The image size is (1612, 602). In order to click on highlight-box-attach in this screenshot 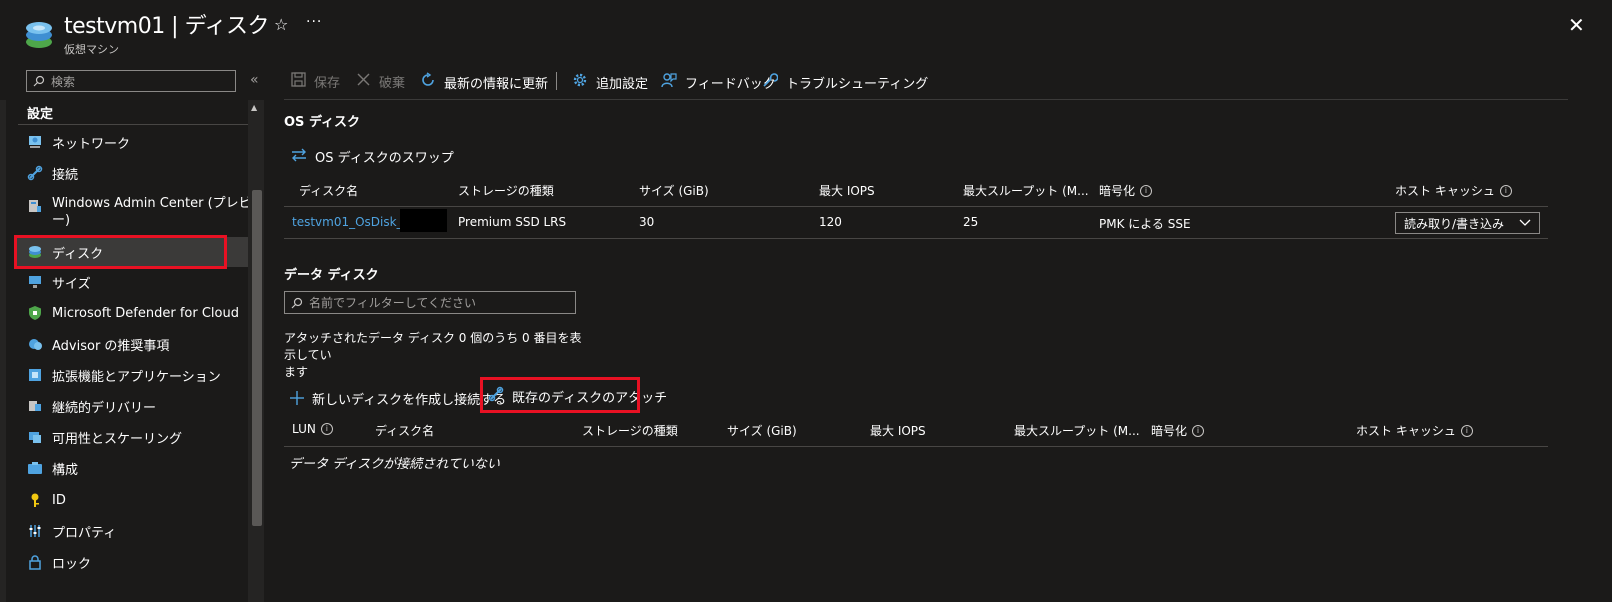, I will do `click(560, 395)`.